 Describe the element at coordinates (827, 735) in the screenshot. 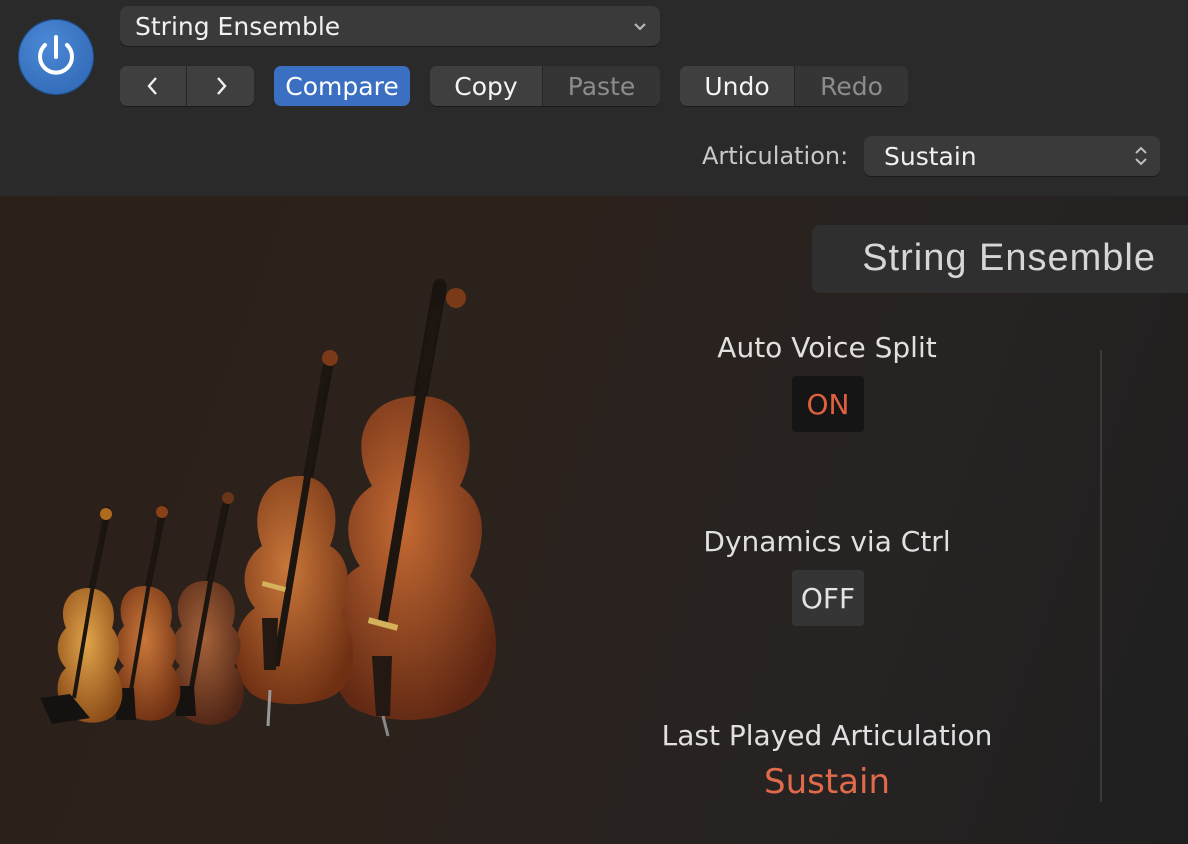

I see `last-played-articulation-label: Last Played Articulation` at that location.